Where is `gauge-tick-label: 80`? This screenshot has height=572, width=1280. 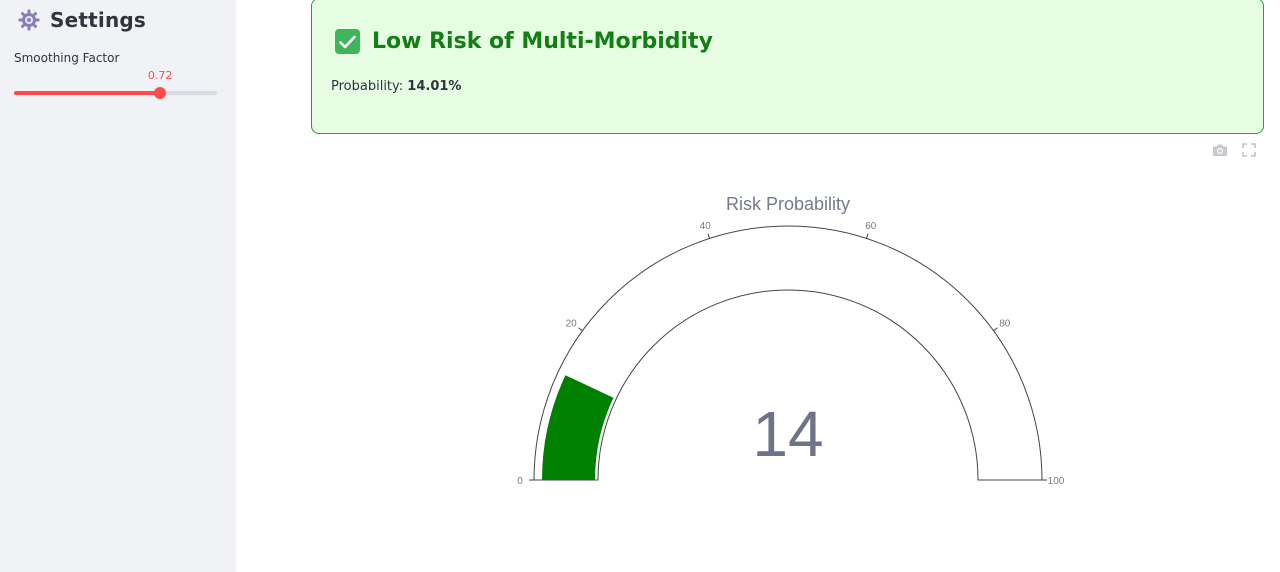
gauge-tick-label: 80 is located at coordinates (1005, 323).